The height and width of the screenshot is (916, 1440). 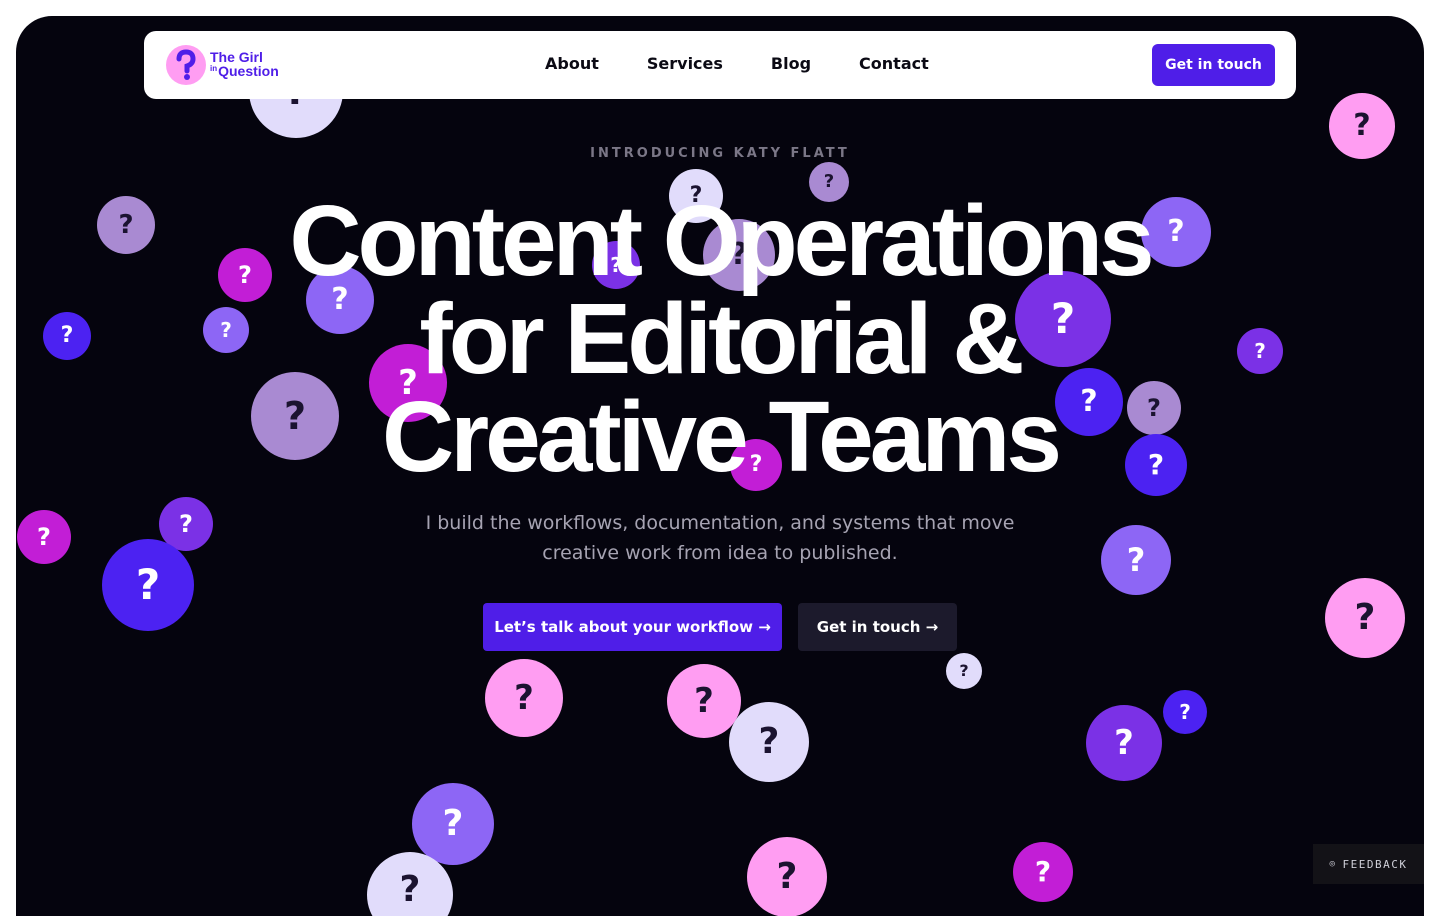 What do you see at coordinates (720, 553) in the screenshot?
I see `subtext-line-2: creative work from idea to published.` at bounding box center [720, 553].